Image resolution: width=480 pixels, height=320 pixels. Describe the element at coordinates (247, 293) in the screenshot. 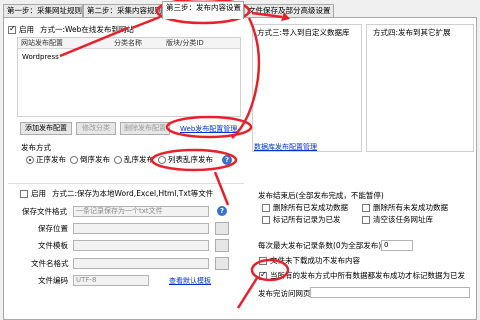

I see `annotation-arrow-mark-success` at that location.